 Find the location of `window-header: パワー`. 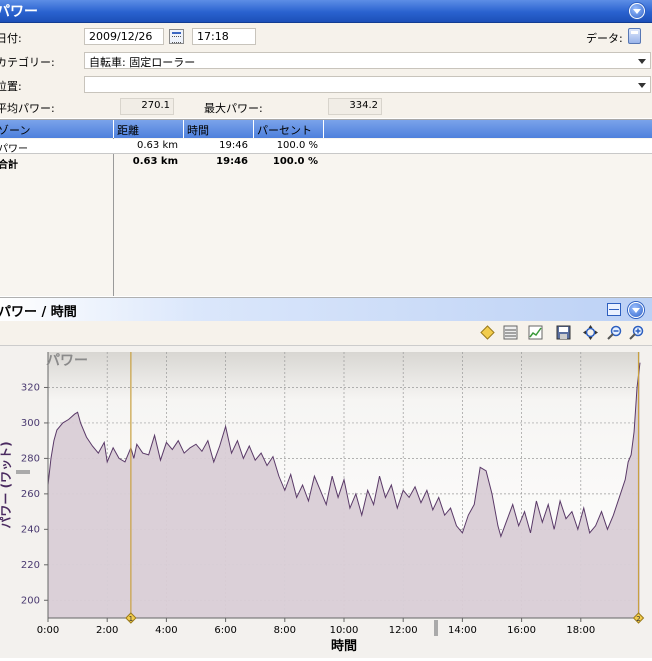

window-header: パワー is located at coordinates (326, 11).